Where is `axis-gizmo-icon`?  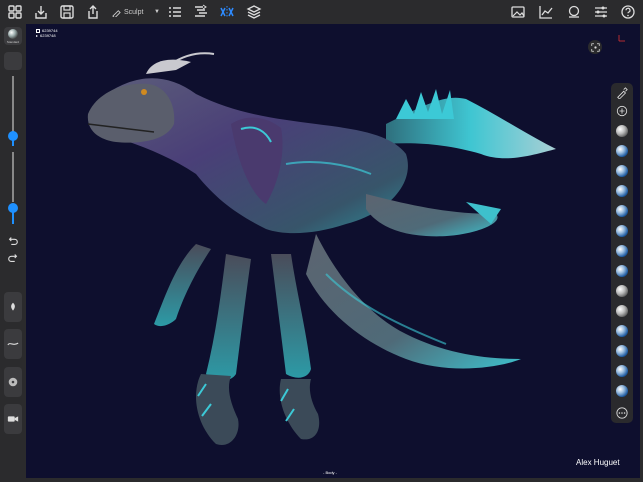
axis-gizmo-icon is located at coordinates (619, 41).